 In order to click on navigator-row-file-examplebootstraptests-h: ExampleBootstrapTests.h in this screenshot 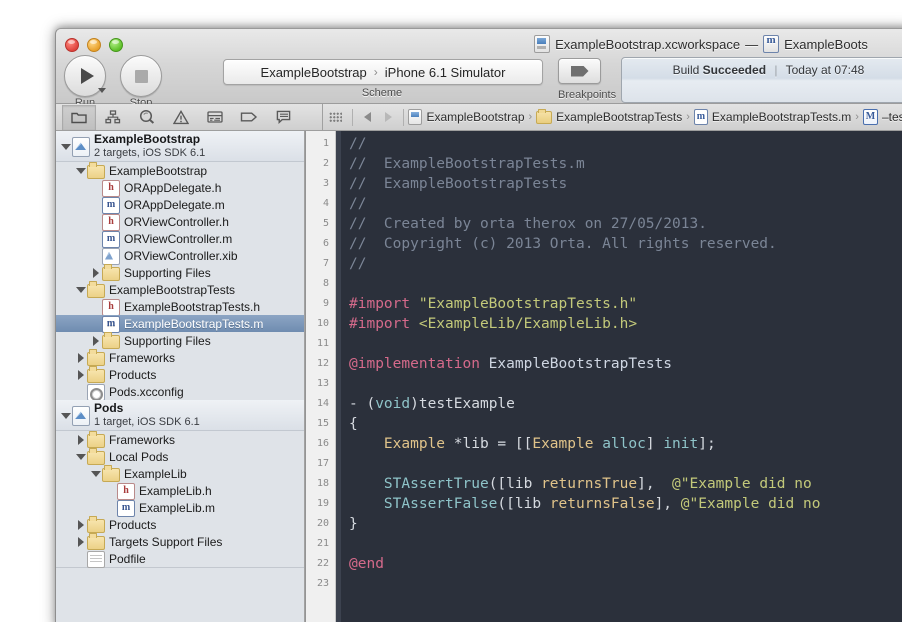, I will do `click(180, 307)`.